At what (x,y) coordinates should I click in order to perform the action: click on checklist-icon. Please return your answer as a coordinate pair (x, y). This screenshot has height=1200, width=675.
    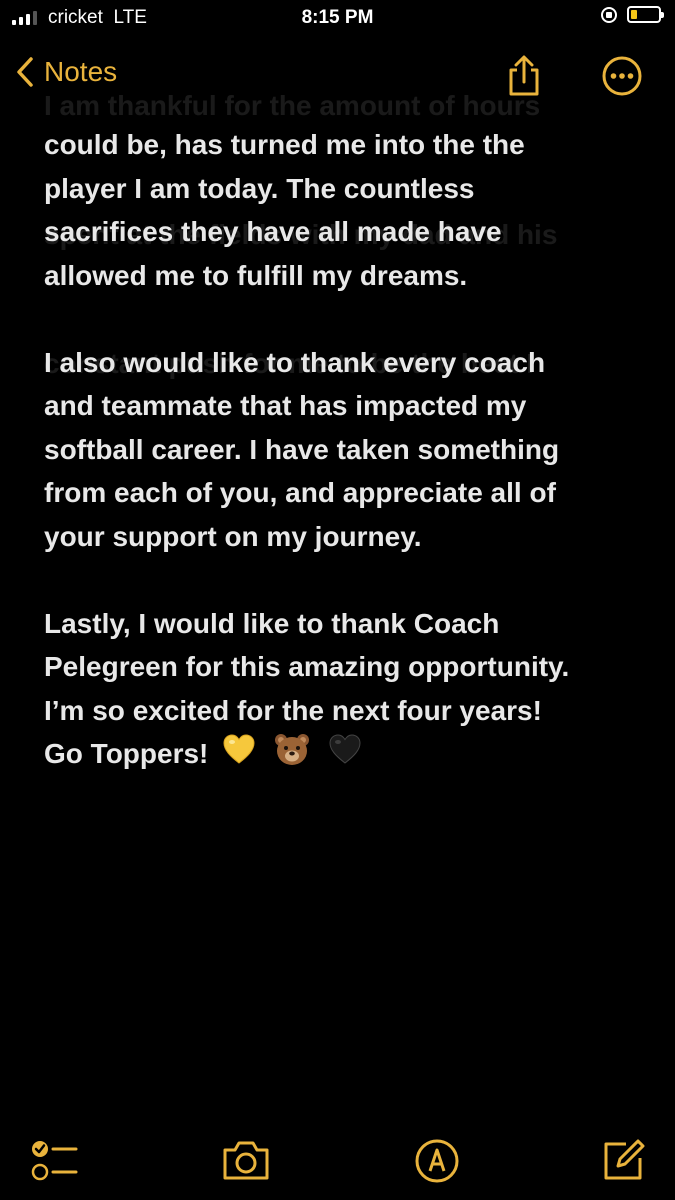
    Looking at the image, I should click on (54, 1161).